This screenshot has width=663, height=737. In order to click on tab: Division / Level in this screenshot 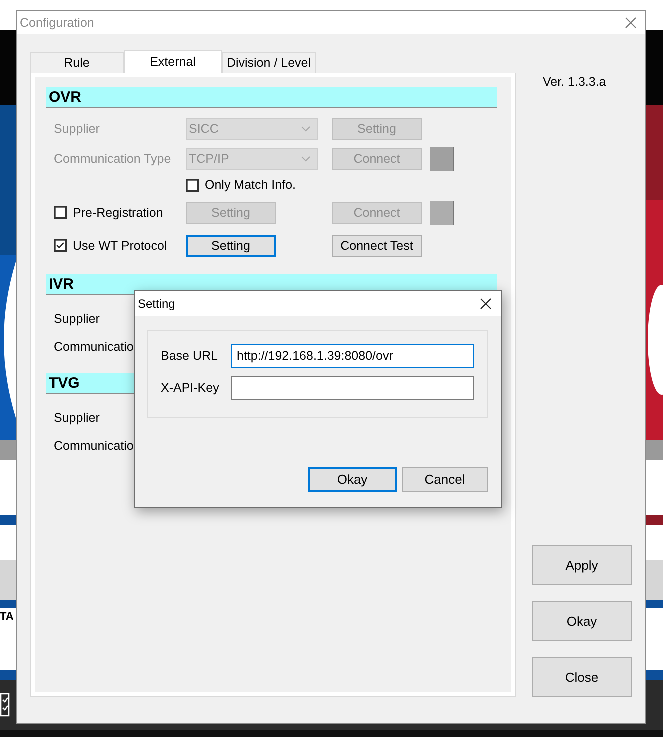, I will do `click(269, 62)`.